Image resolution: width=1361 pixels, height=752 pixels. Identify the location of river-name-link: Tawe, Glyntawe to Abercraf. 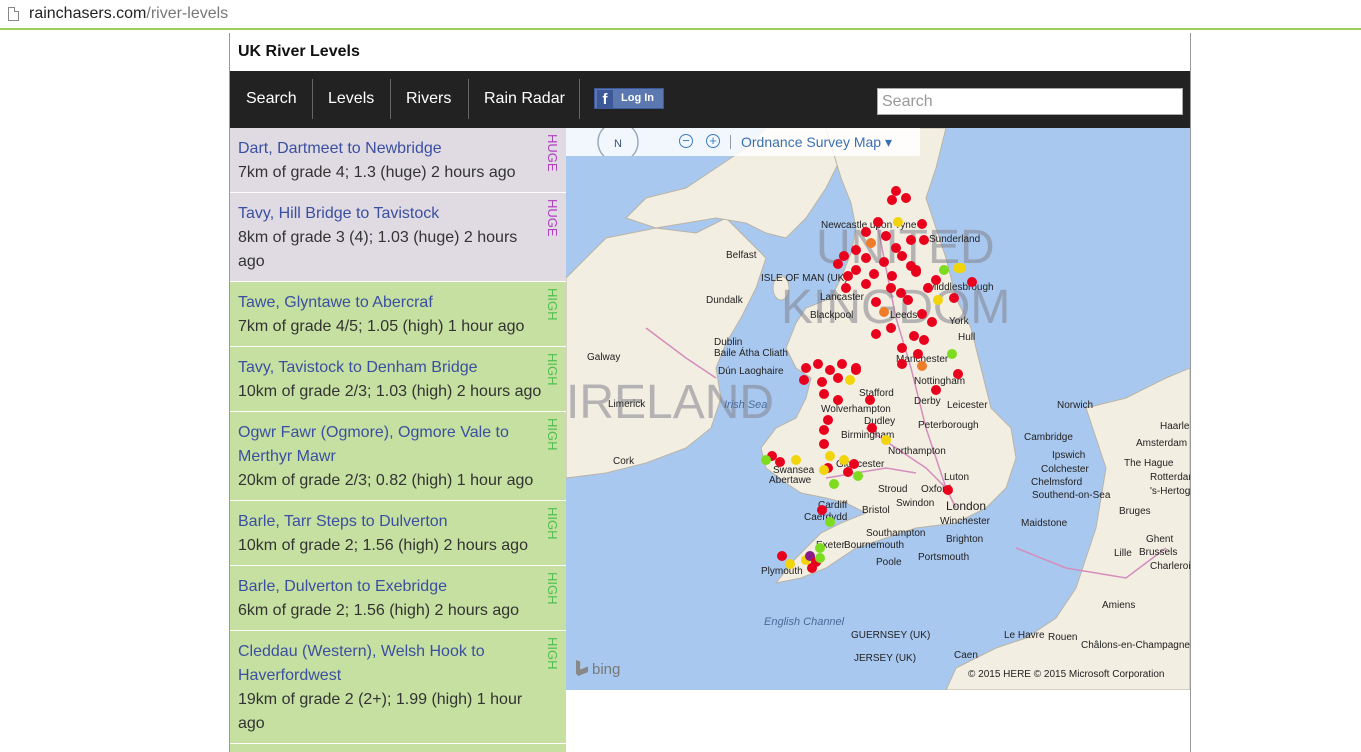
(388, 303).